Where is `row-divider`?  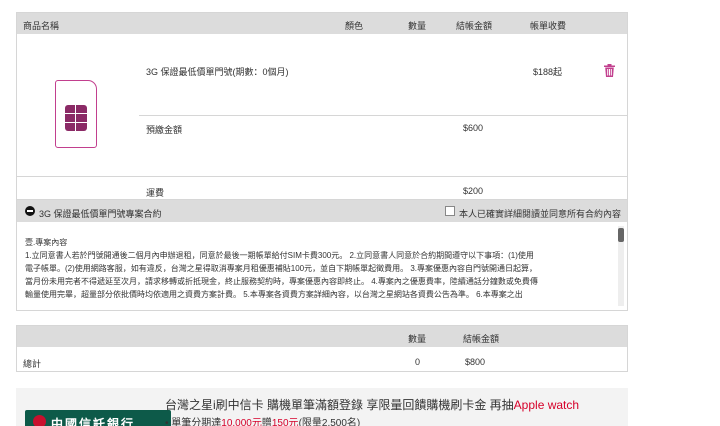 row-divider is located at coordinates (383, 115).